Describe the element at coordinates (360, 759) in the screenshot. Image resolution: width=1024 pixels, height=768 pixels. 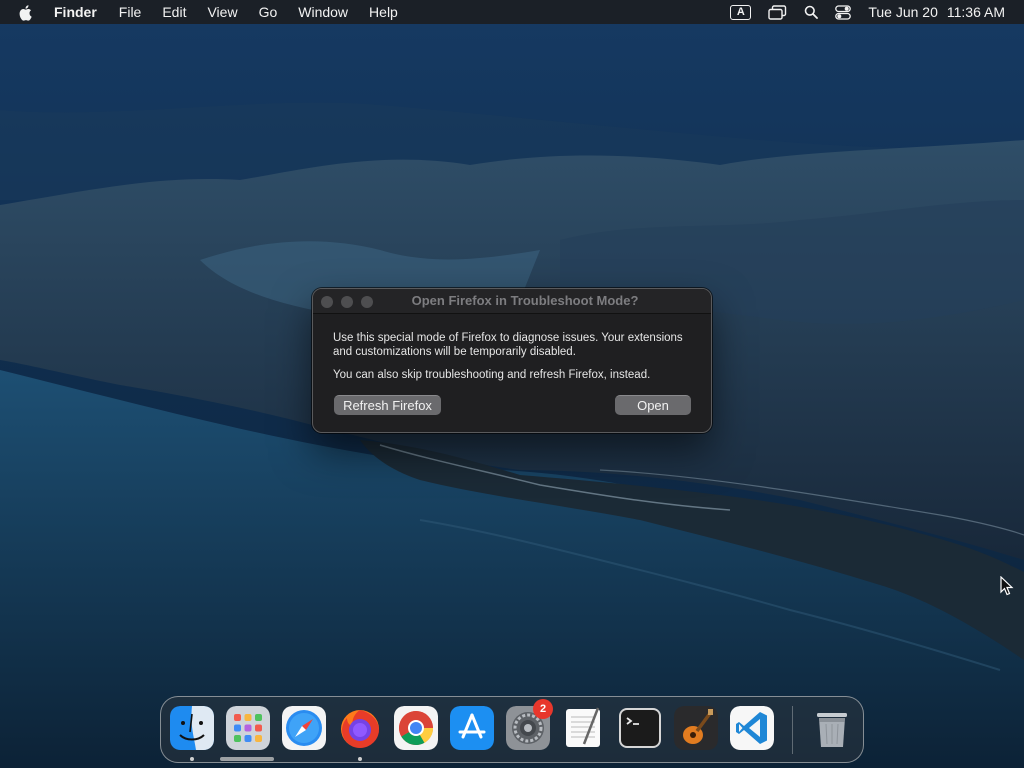
I see `firefox-running-indicator` at that location.